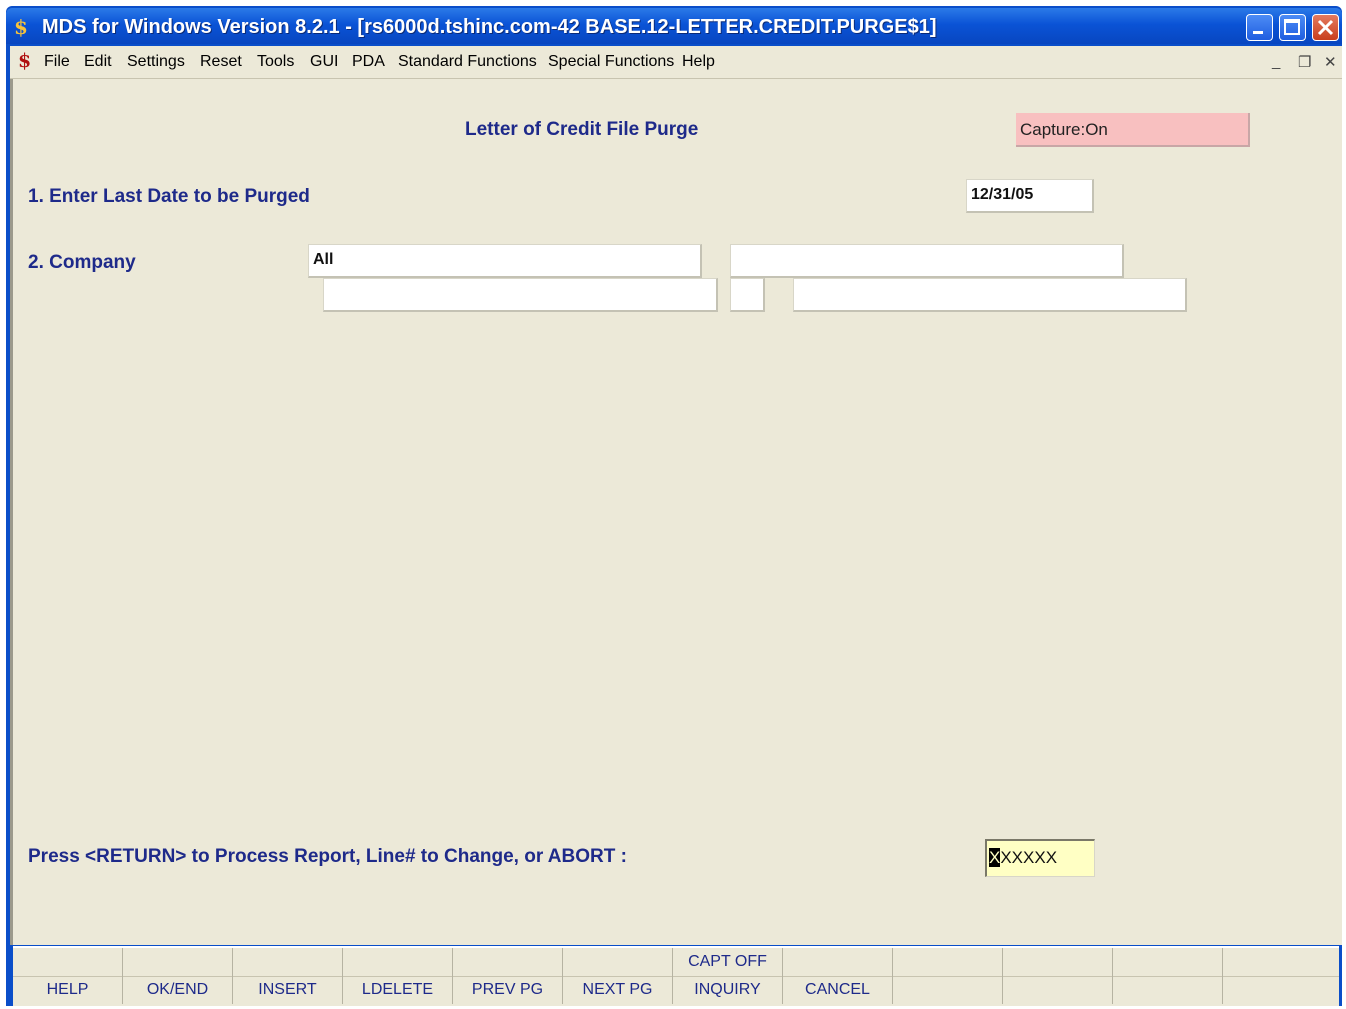  I want to click on prompt-input: XXXXXX, so click(1040, 858).